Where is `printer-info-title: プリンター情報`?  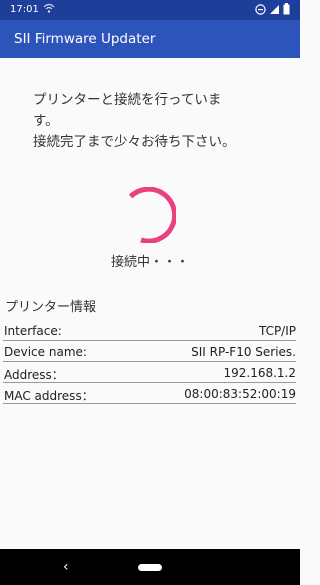 printer-info-title: プリンター情報 is located at coordinates (51, 307).